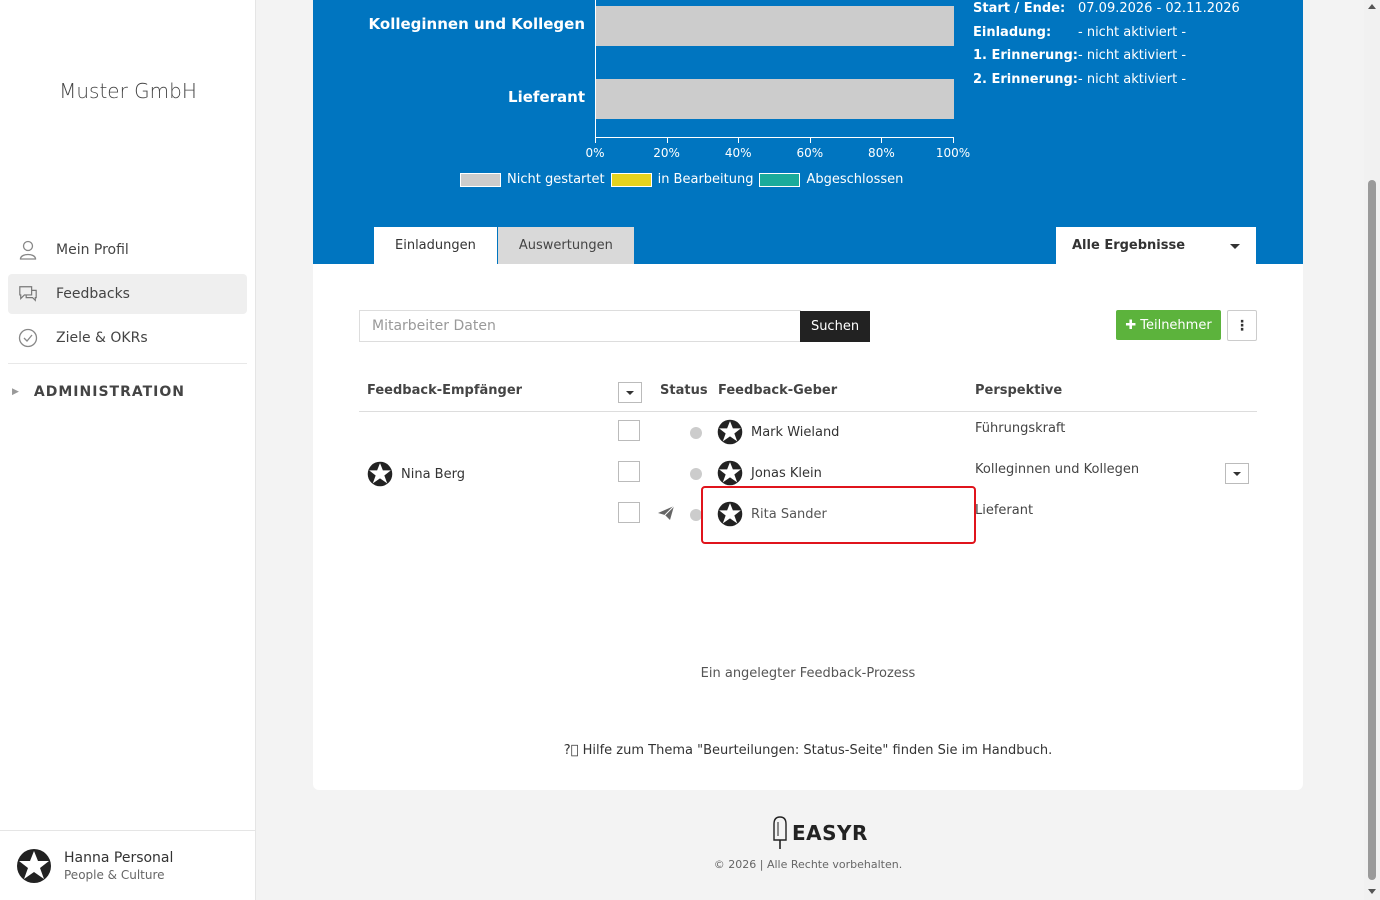 The image size is (1380, 900). I want to click on process-count: Ein angelegter Feedback-Prozess, so click(808, 673).